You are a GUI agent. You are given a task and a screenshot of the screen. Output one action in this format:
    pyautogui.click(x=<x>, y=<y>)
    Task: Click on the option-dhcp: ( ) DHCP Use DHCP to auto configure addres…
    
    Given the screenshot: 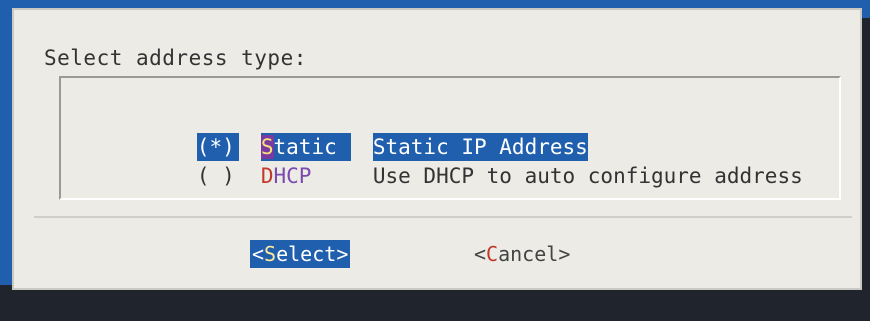 What is the action you would take?
    pyautogui.click(x=462, y=161)
    